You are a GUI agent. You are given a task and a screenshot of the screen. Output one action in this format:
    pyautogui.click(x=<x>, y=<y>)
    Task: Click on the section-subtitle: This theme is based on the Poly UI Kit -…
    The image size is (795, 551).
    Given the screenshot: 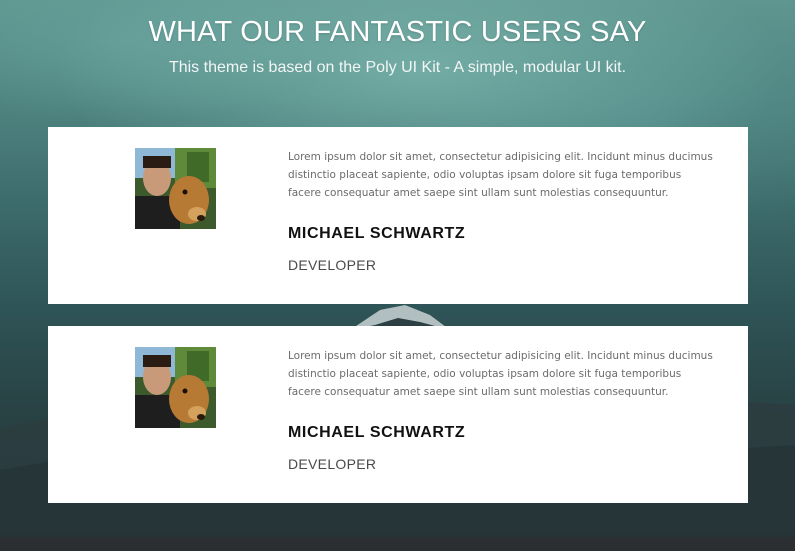 What is the action you would take?
    pyautogui.click(x=397, y=67)
    